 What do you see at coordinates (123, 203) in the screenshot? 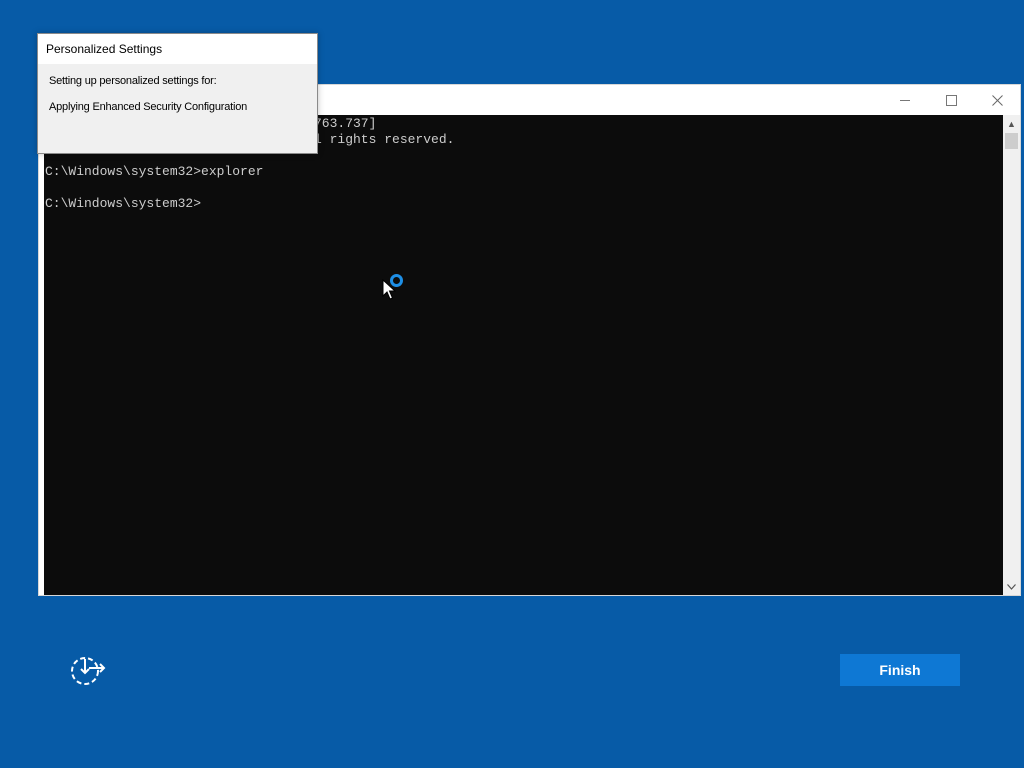
I see `console-line-prompt: C:\Windows\system32>` at bounding box center [123, 203].